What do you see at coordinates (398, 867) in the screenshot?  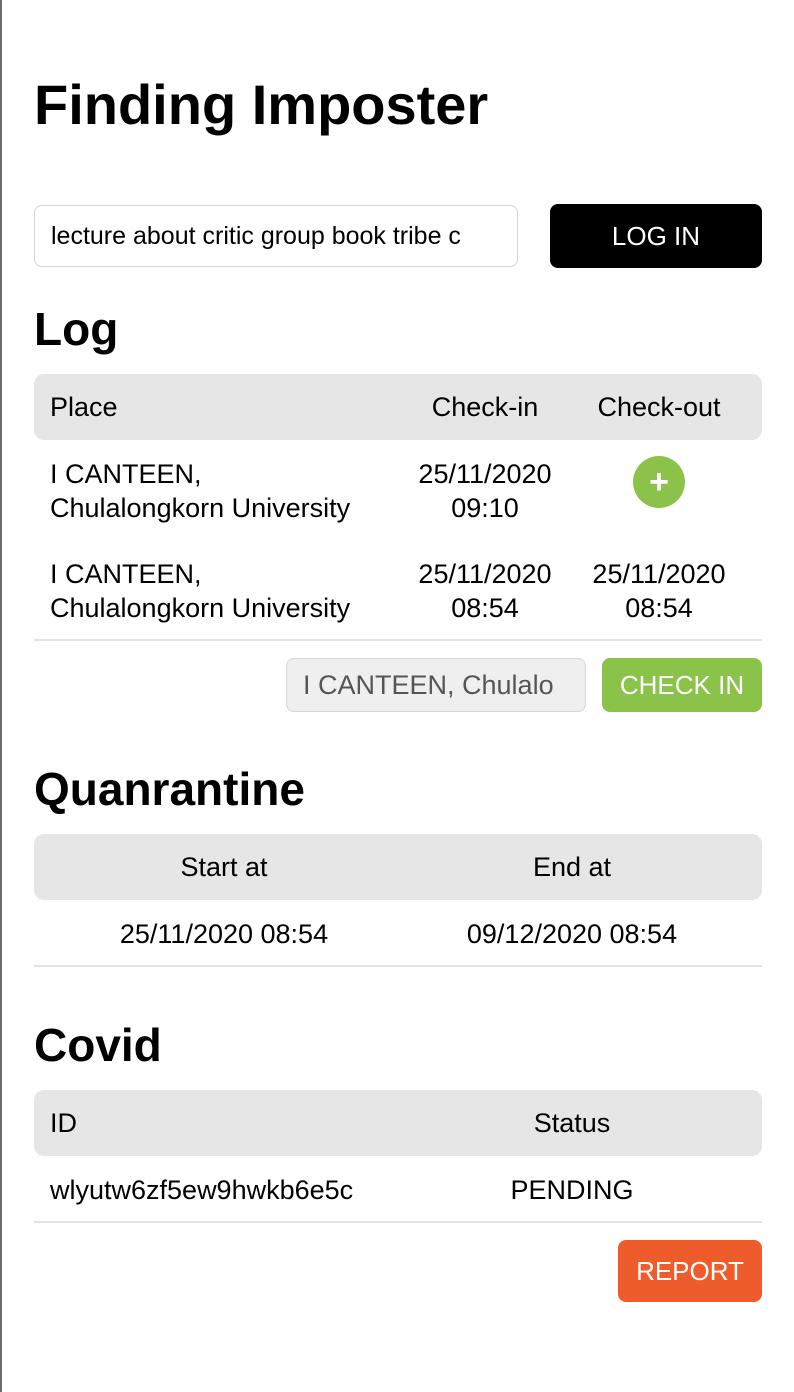 I see `quarantine-table-header: Start at End at` at bounding box center [398, 867].